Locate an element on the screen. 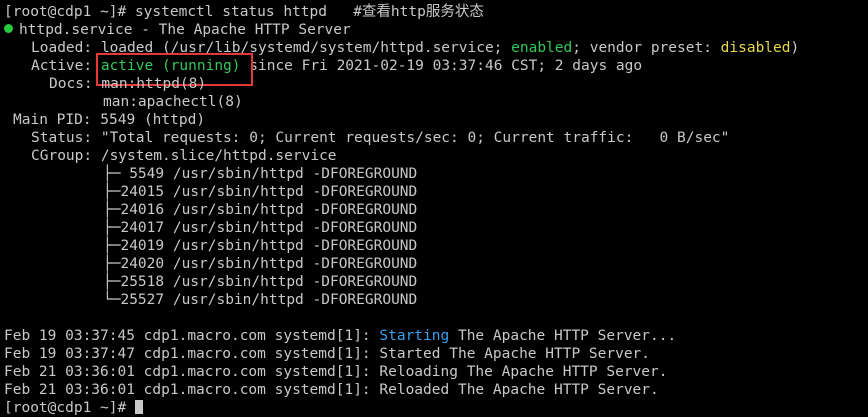 The image size is (868, 417). log-highlight: Starting is located at coordinates (414, 336).